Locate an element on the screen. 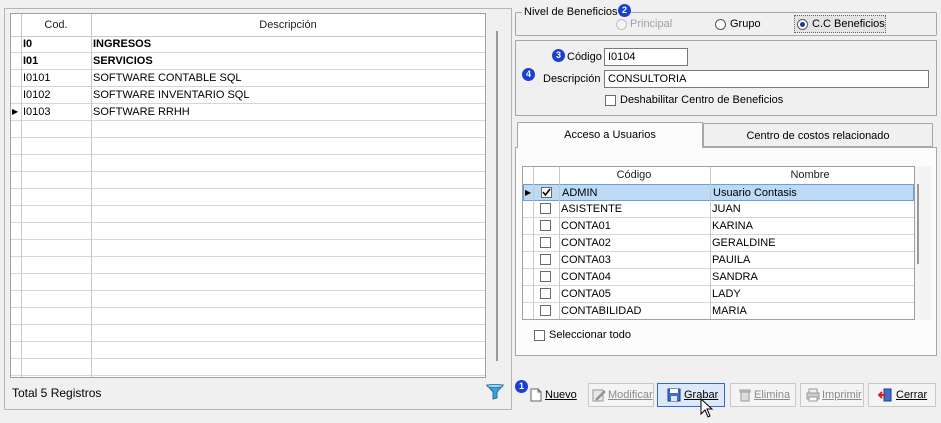 The image size is (941, 423). deshabilitar-checkbox is located at coordinates (610, 100).